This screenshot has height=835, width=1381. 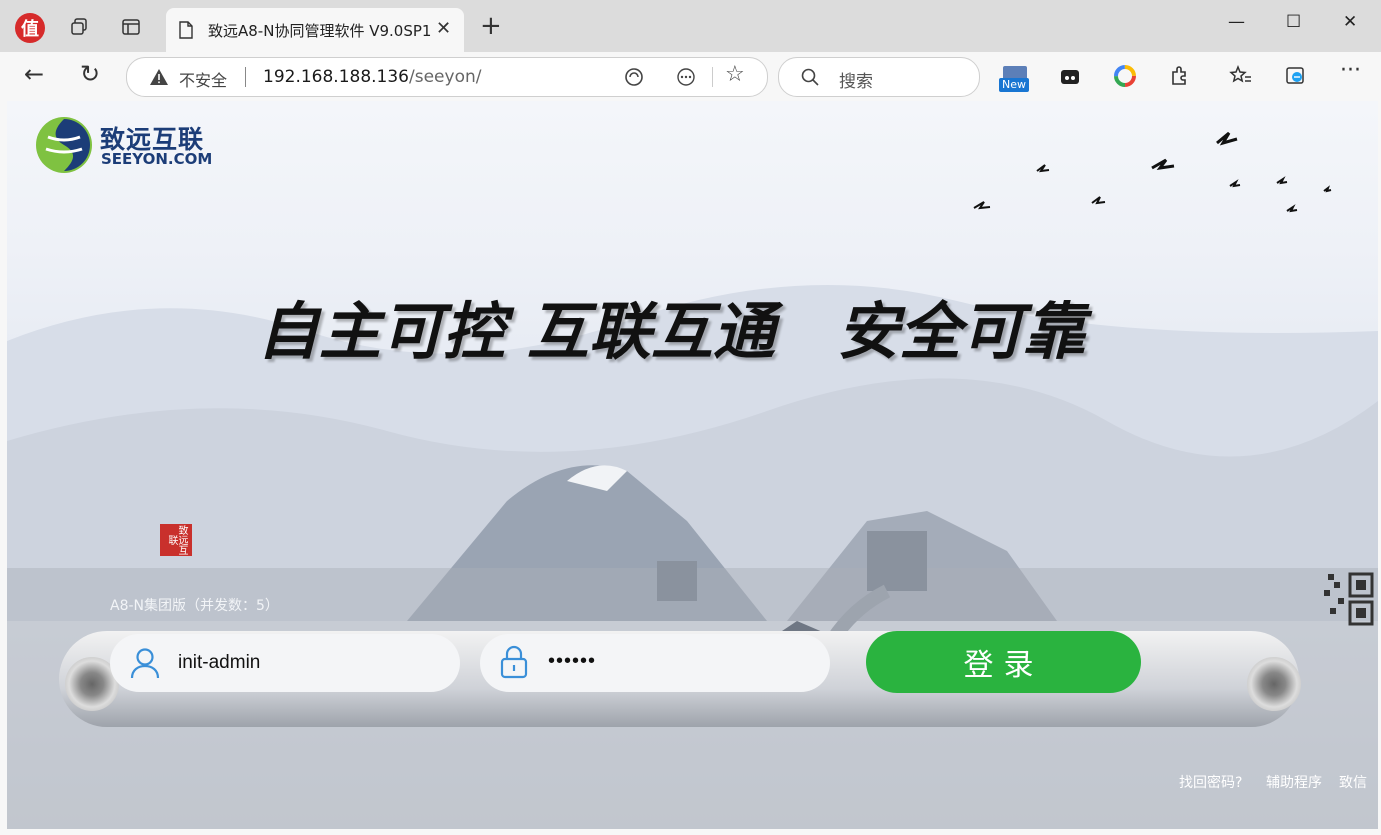 What do you see at coordinates (372, 77) in the screenshot?
I see `url-text: 192.168.188.136/seeyon/` at bounding box center [372, 77].